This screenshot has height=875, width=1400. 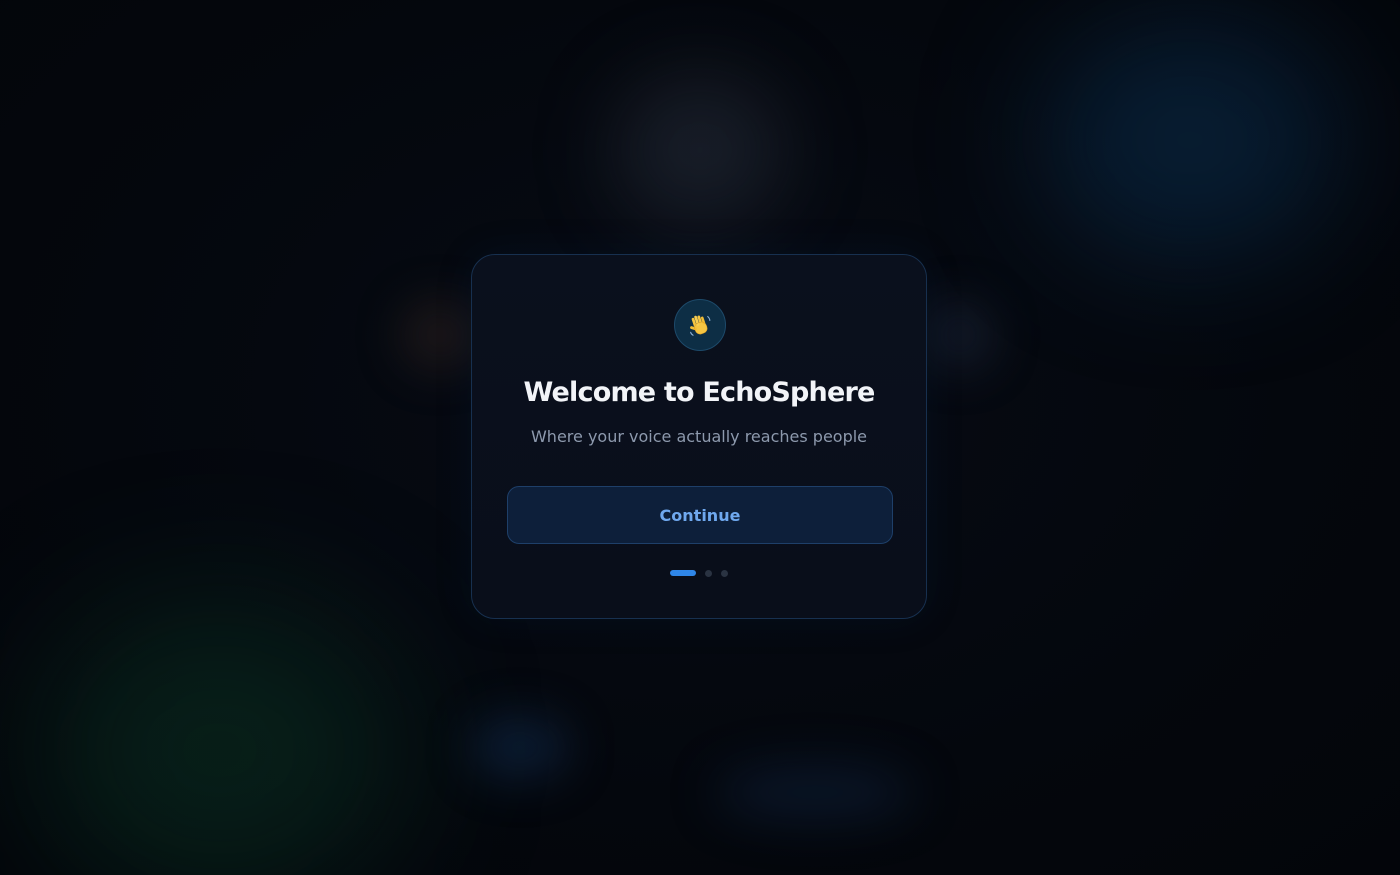 What do you see at coordinates (683, 573) in the screenshot?
I see `step-dot-active` at bounding box center [683, 573].